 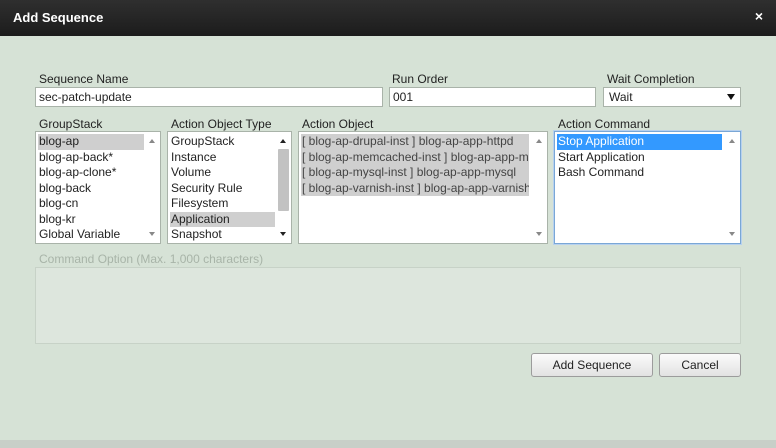 What do you see at coordinates (283, 180) in the screenshot?
I see `scroll-thumb` at bounding box center [283, 180].